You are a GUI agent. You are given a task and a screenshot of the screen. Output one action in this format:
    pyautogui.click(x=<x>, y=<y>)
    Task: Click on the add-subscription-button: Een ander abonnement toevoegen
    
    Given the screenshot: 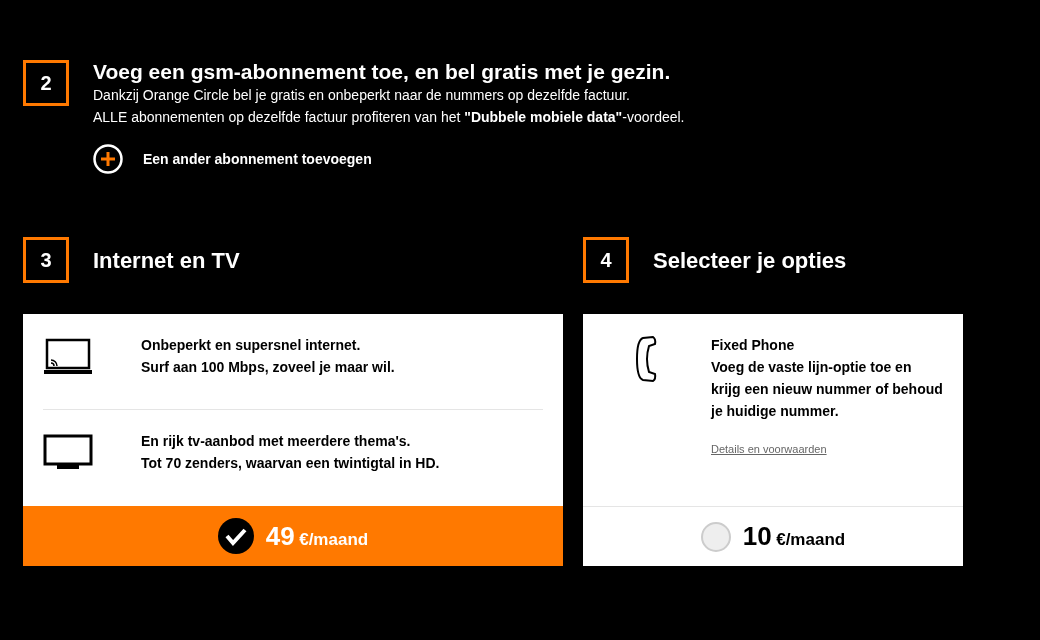 What is the action you would take?
    pyautogui.click(x=389, y=159)
    